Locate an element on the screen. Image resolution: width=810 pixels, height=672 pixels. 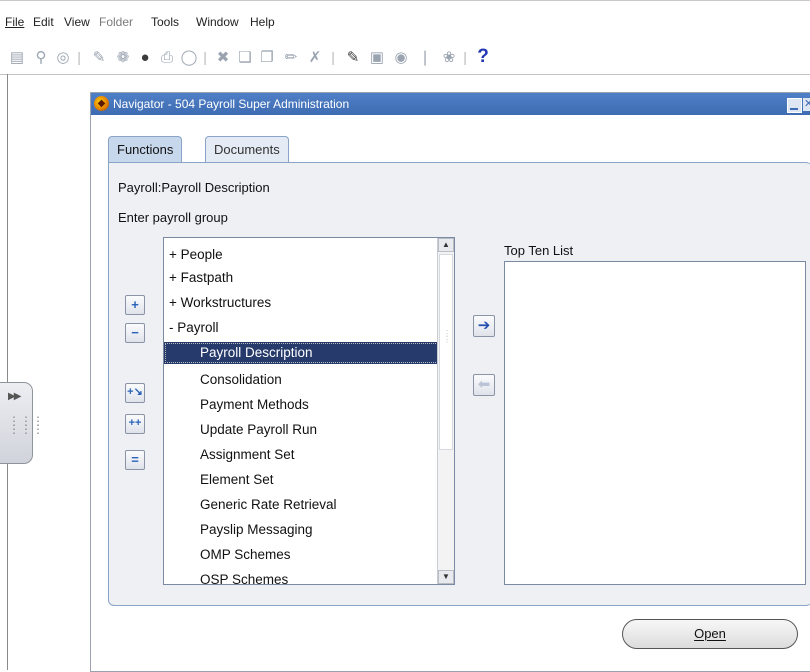
tab-documents-label: Documents is located at coordinates (247, 149).